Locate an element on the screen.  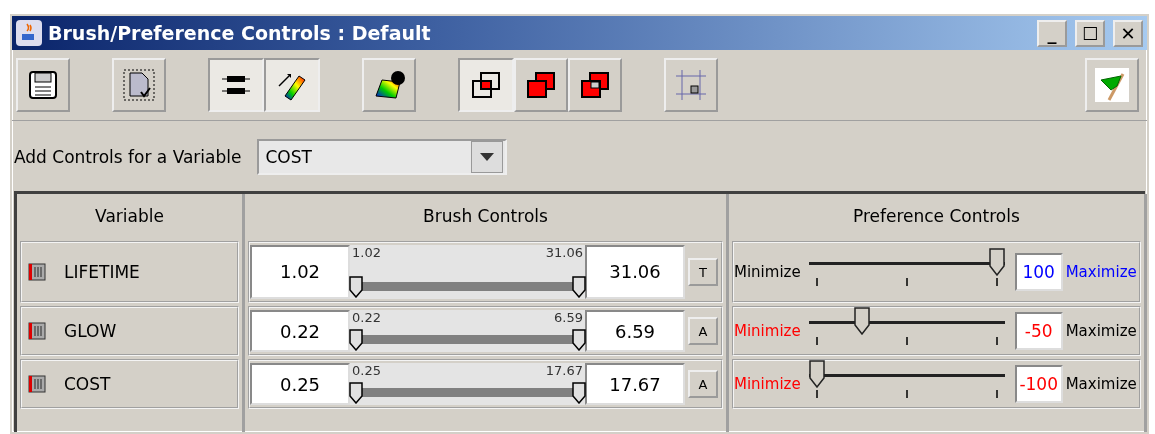
variable-name: COST is located at coordinates (87, 384).